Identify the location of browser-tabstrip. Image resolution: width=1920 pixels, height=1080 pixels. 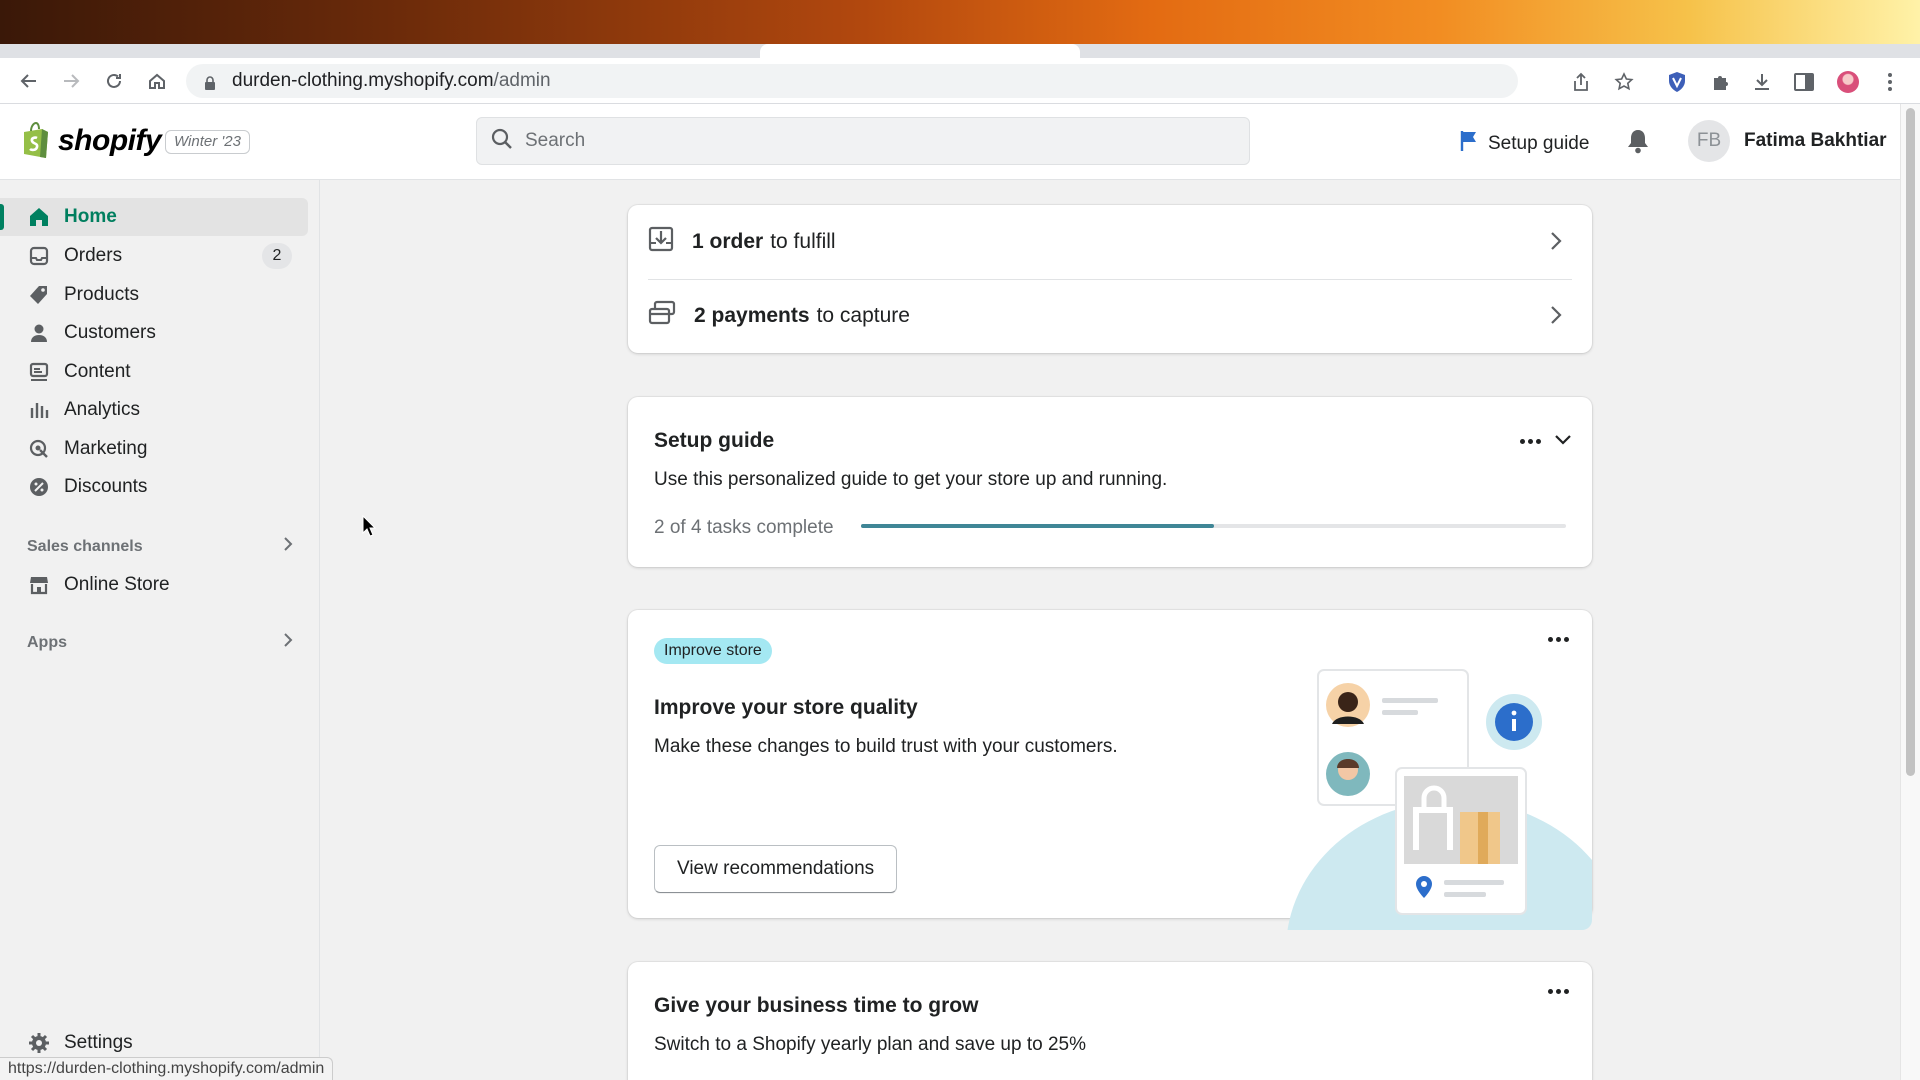
(960, 51).